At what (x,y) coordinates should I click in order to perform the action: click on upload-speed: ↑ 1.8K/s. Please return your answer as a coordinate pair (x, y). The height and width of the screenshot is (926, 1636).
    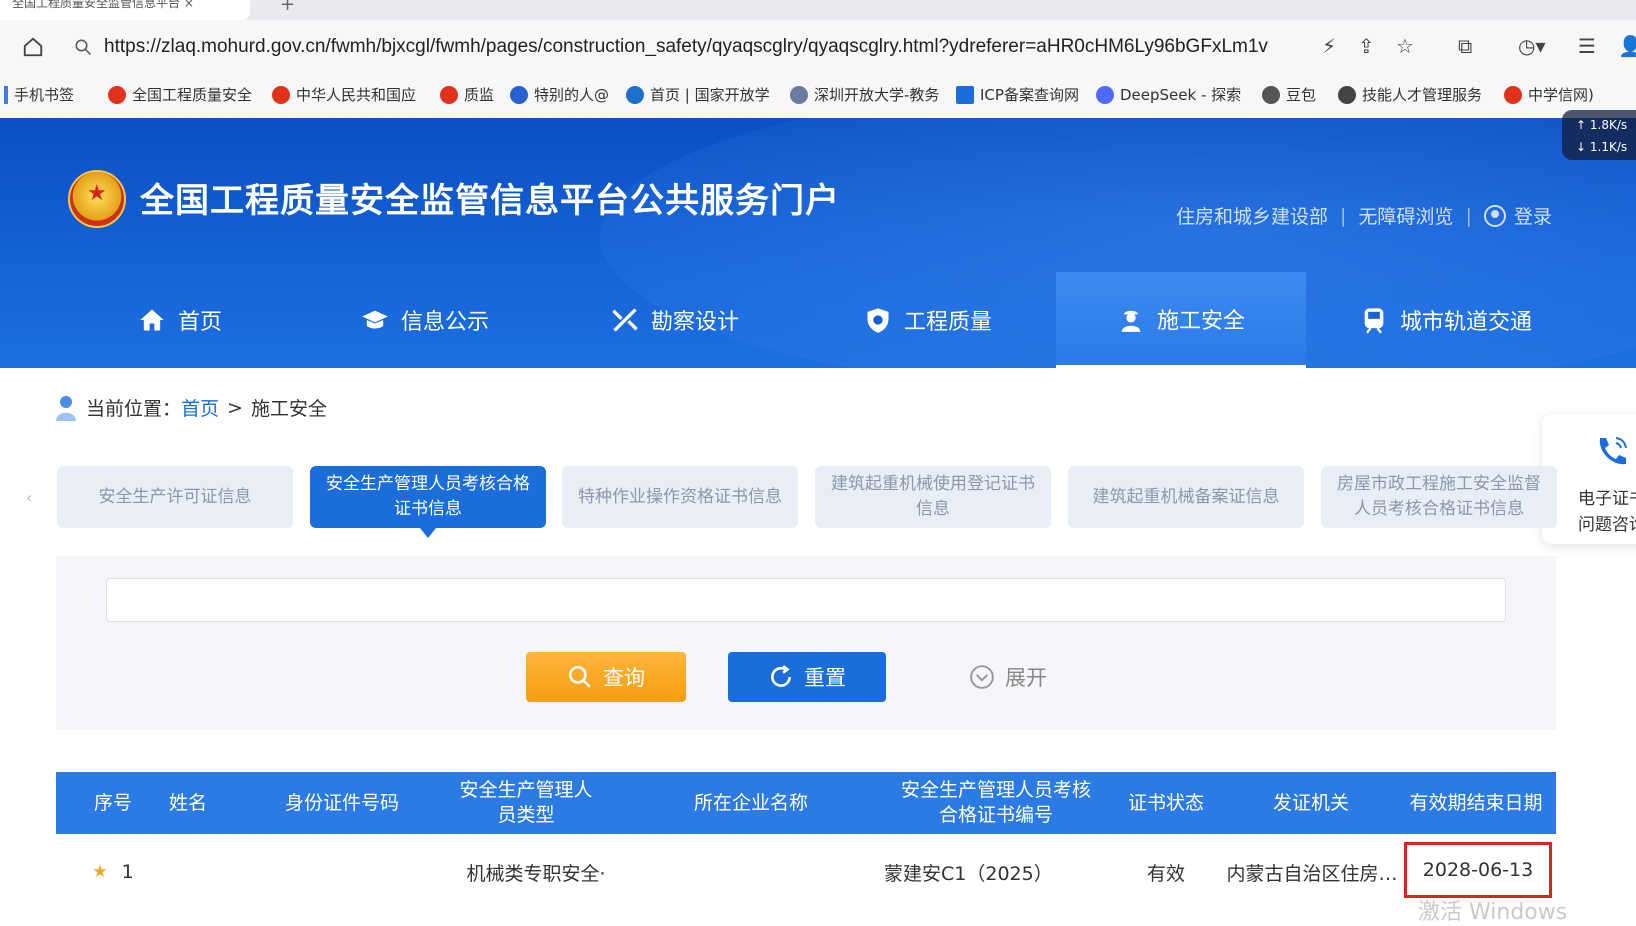
    Looking at the image, I should click on (1602, 125).